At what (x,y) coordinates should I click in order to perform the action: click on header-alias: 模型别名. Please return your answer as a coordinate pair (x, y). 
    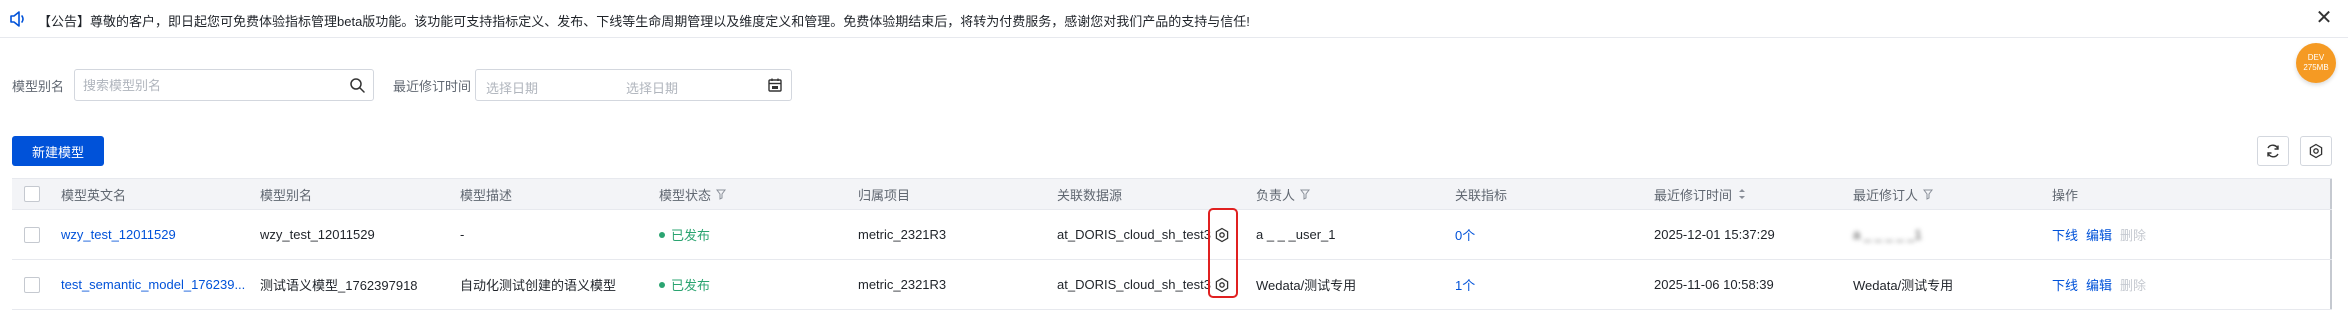
    Looking at the image, I should click on (286, 195).